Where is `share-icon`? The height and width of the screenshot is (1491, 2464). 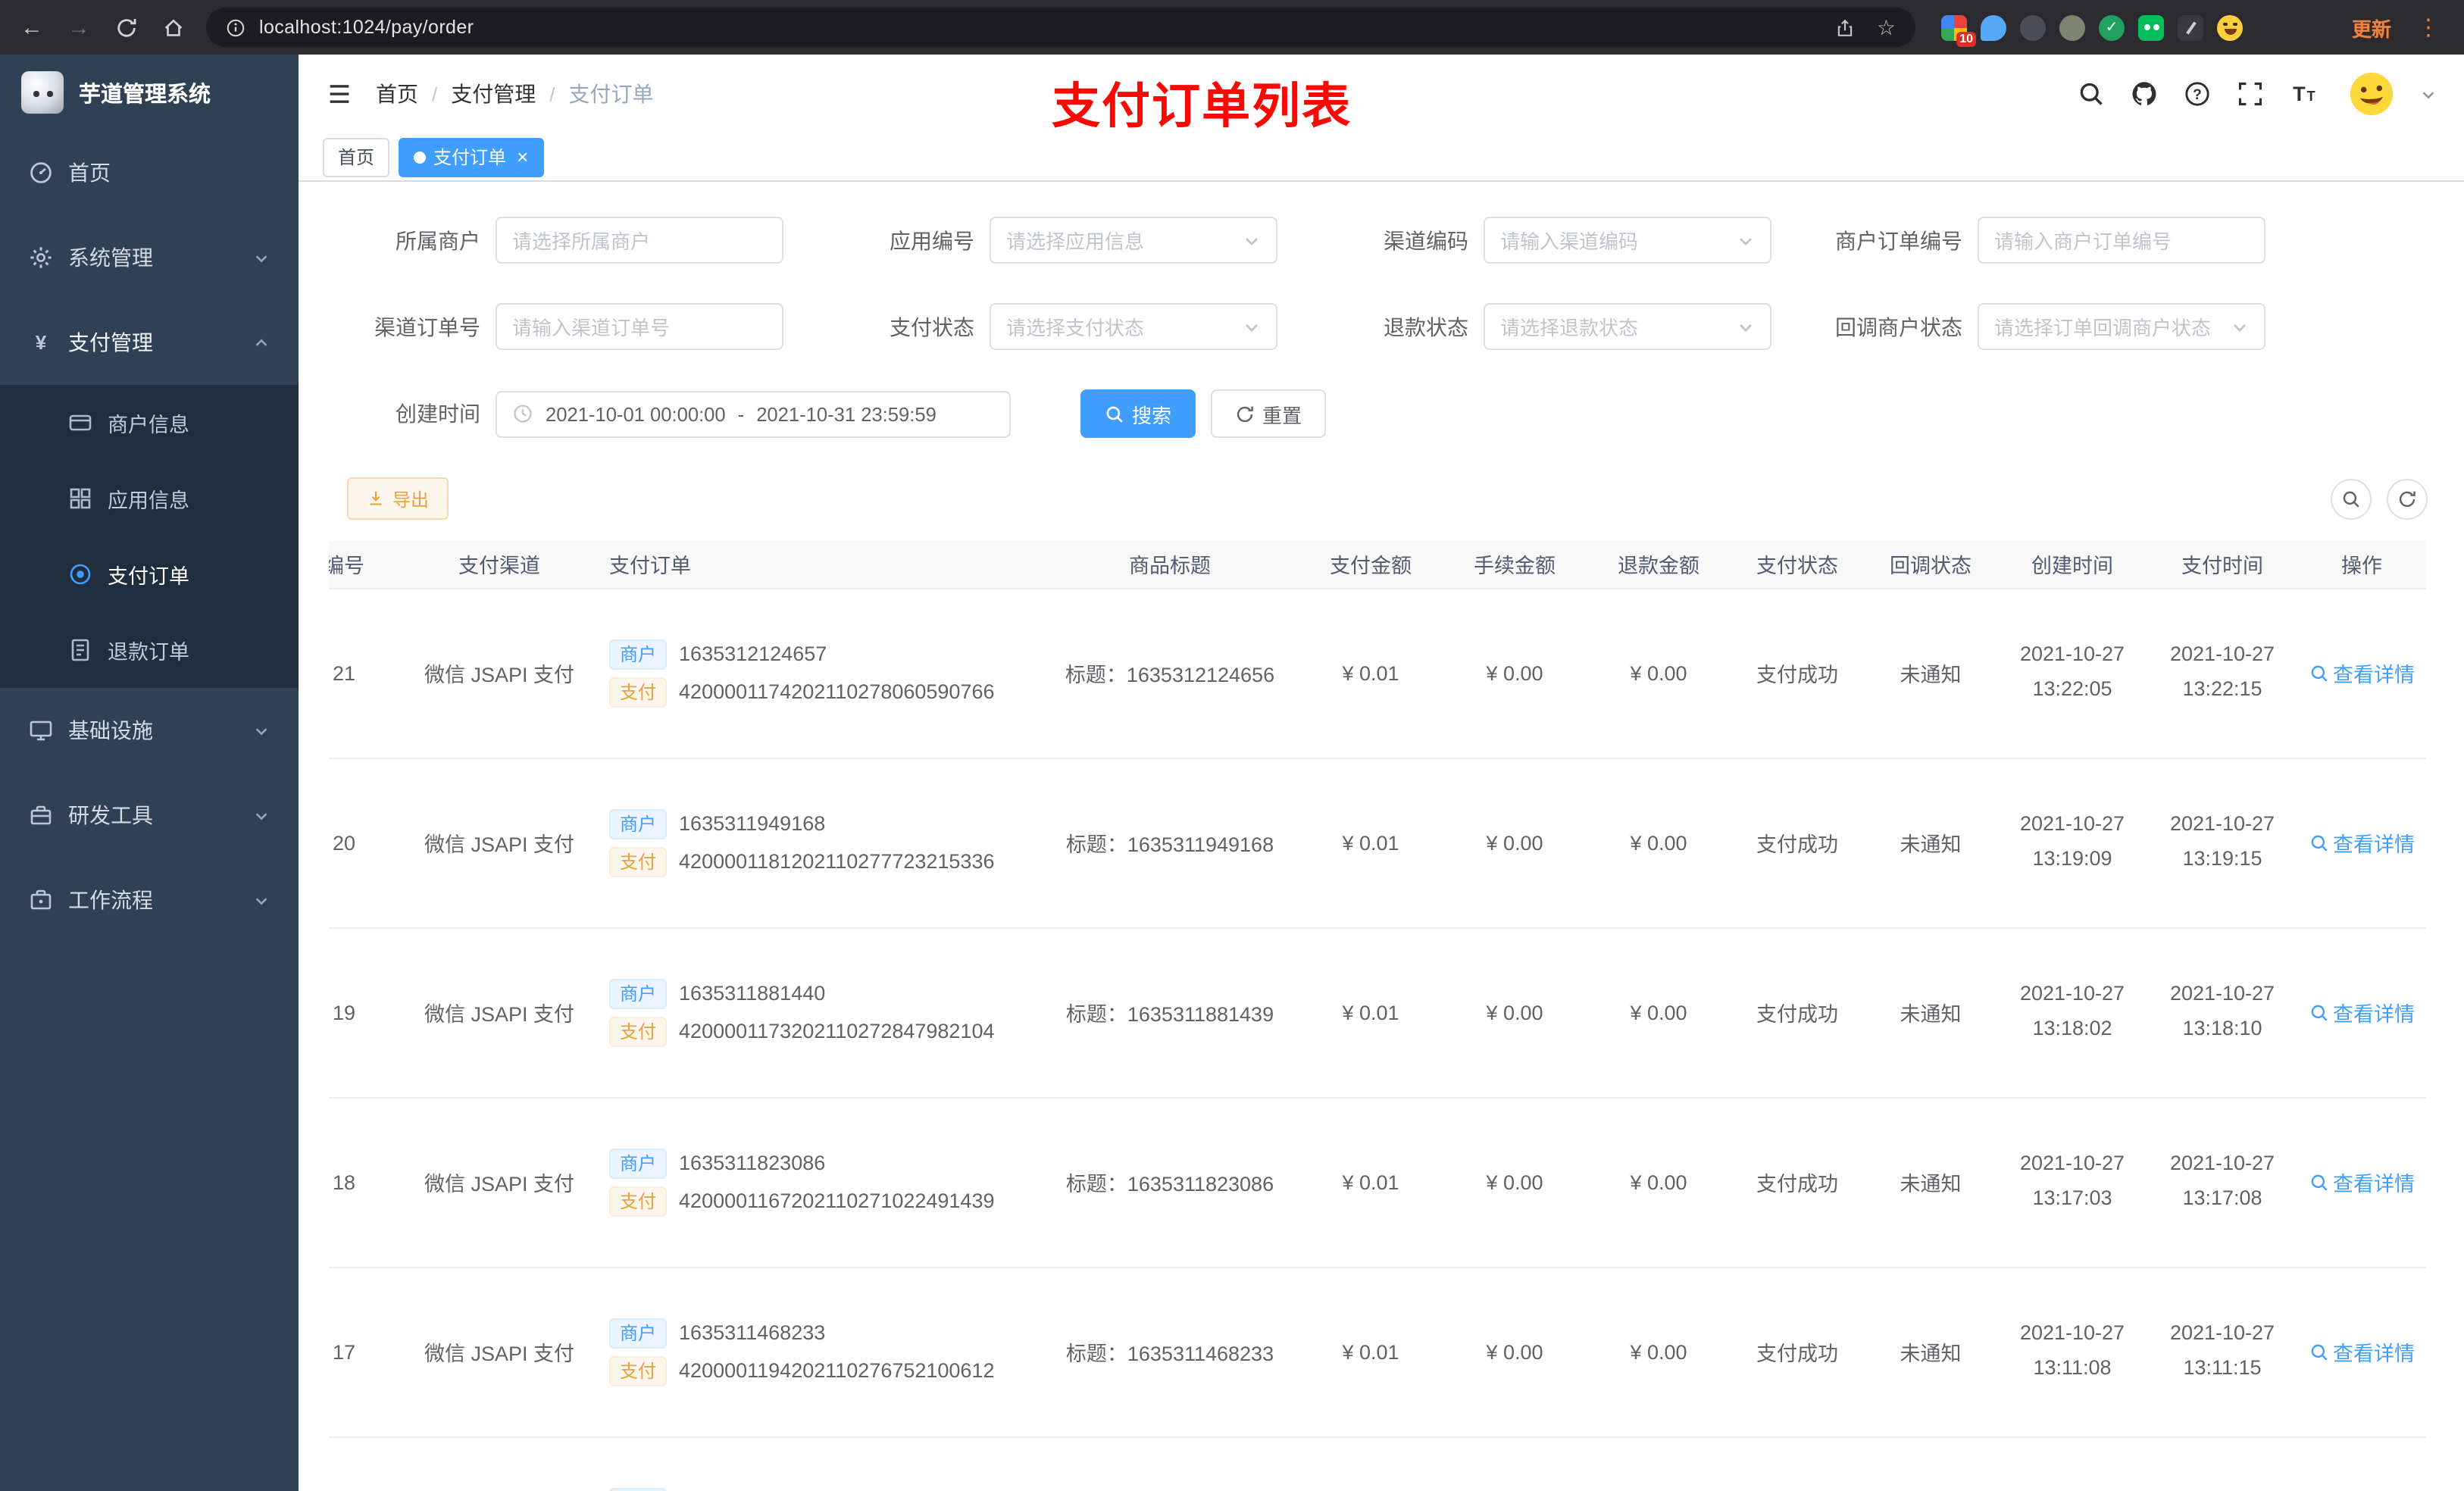
share-icon is located at coordinates (1846, 27).